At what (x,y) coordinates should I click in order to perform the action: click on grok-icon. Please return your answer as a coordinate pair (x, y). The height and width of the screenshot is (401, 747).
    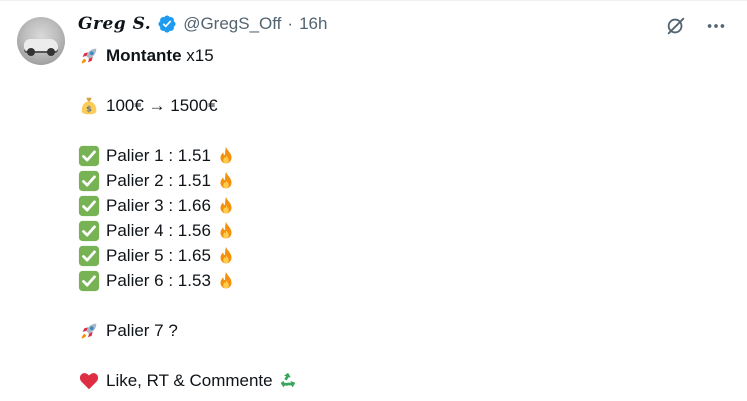
    Looking at the image, I should click on (676, 26).